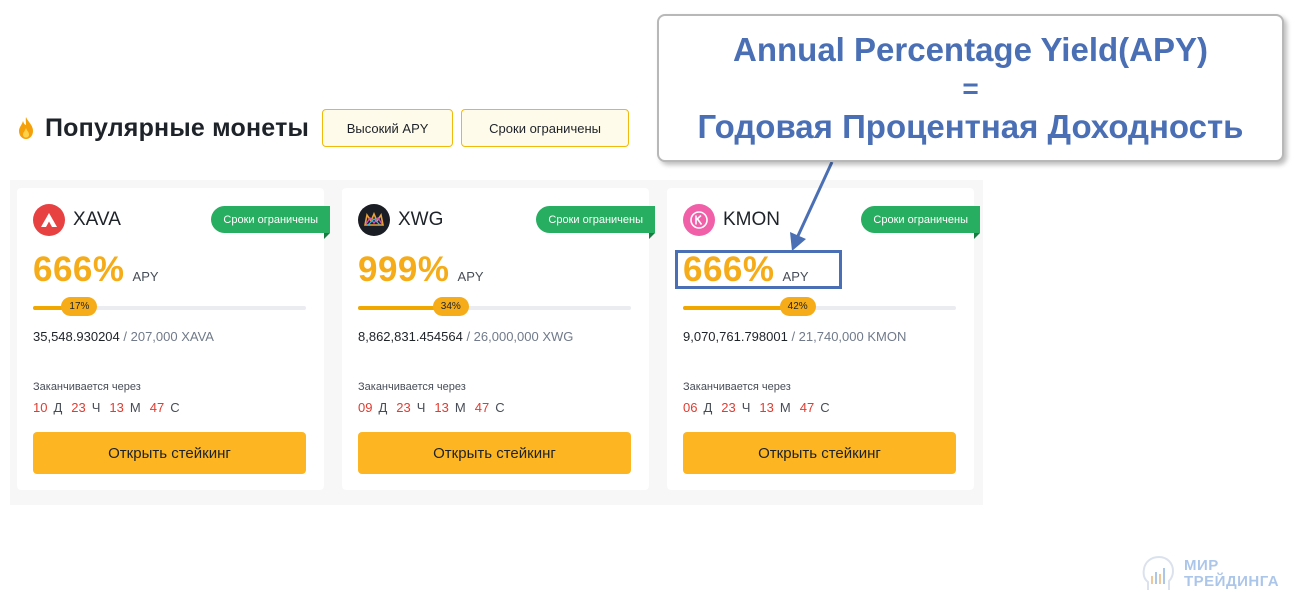 This screenshot has width=1300, height=600. I want to click on head-chart-logo-icon, so click(1158, 572).